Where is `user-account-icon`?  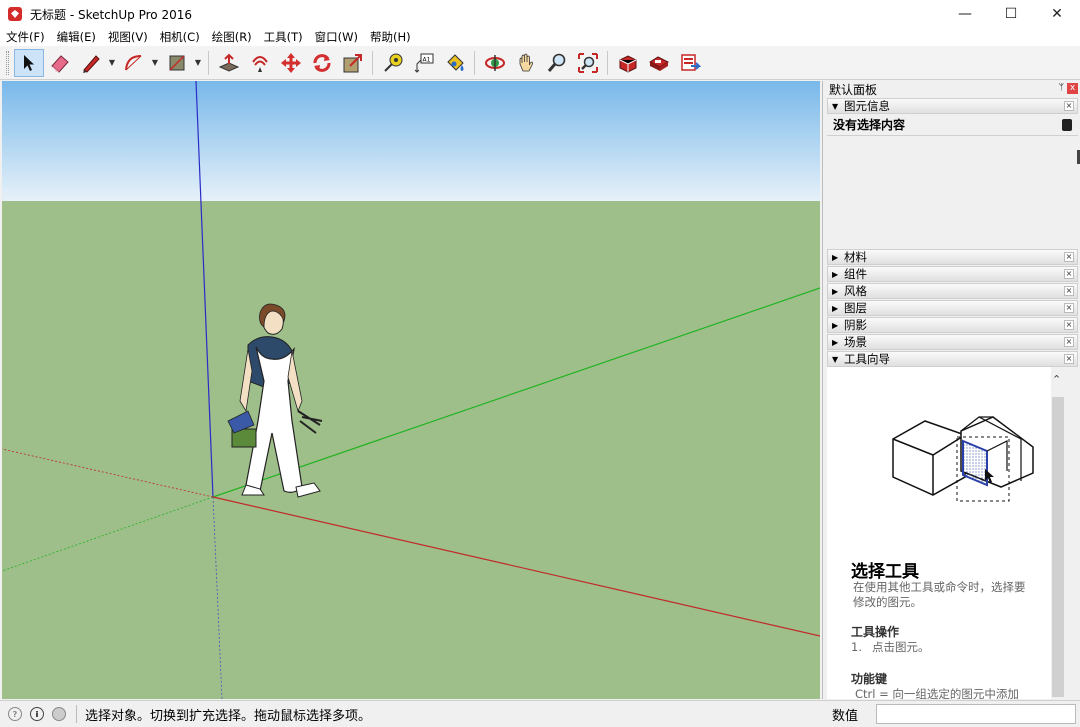 user-account-icon is located at coordinates (59, 714).